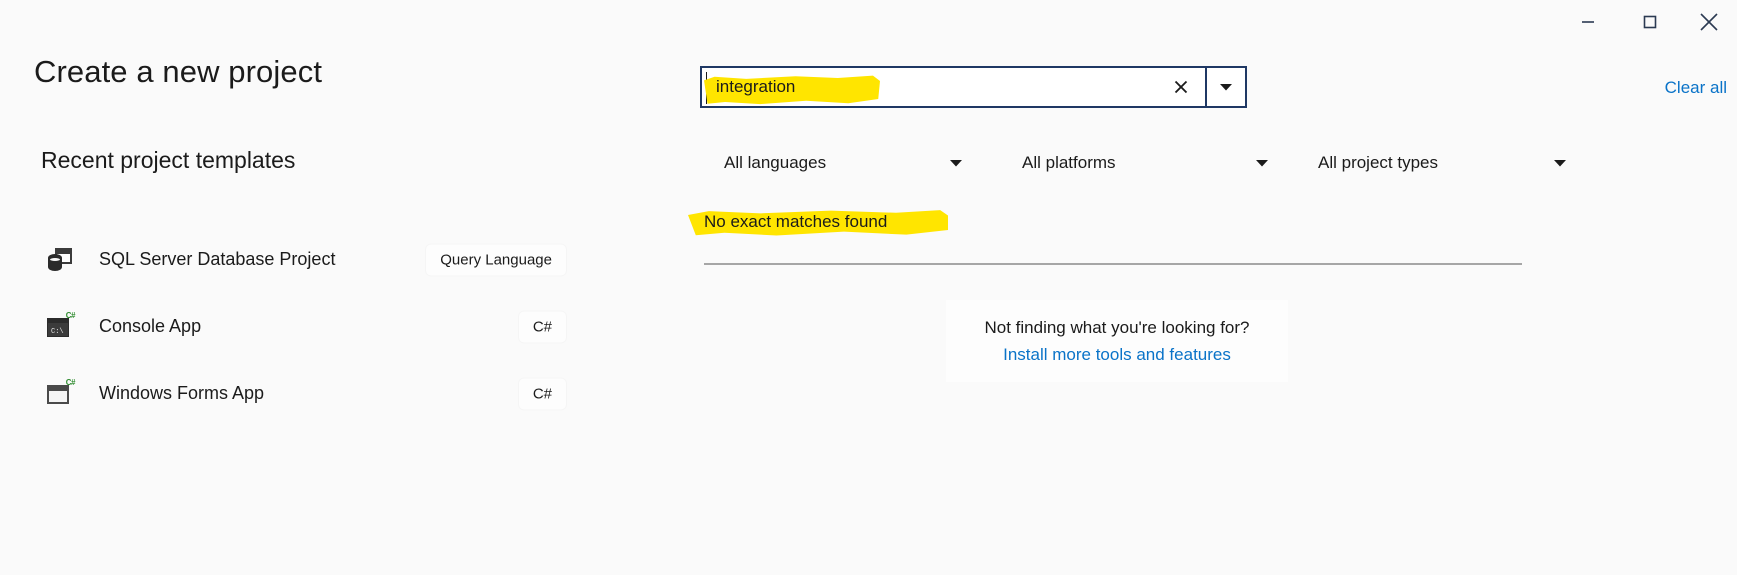  What do you see at coordinates (1162, 163) in the screenshot?
I see `platform-filter: All platforms` at bounding box center [1162, 163].